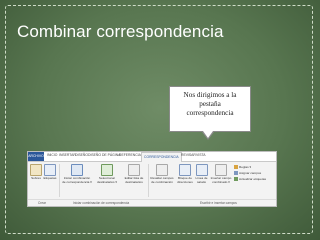 The width and height of the screenshot is (320, 240). I want to click on iniciar-label-2: de correspondencia ▾, so click(77, 181).